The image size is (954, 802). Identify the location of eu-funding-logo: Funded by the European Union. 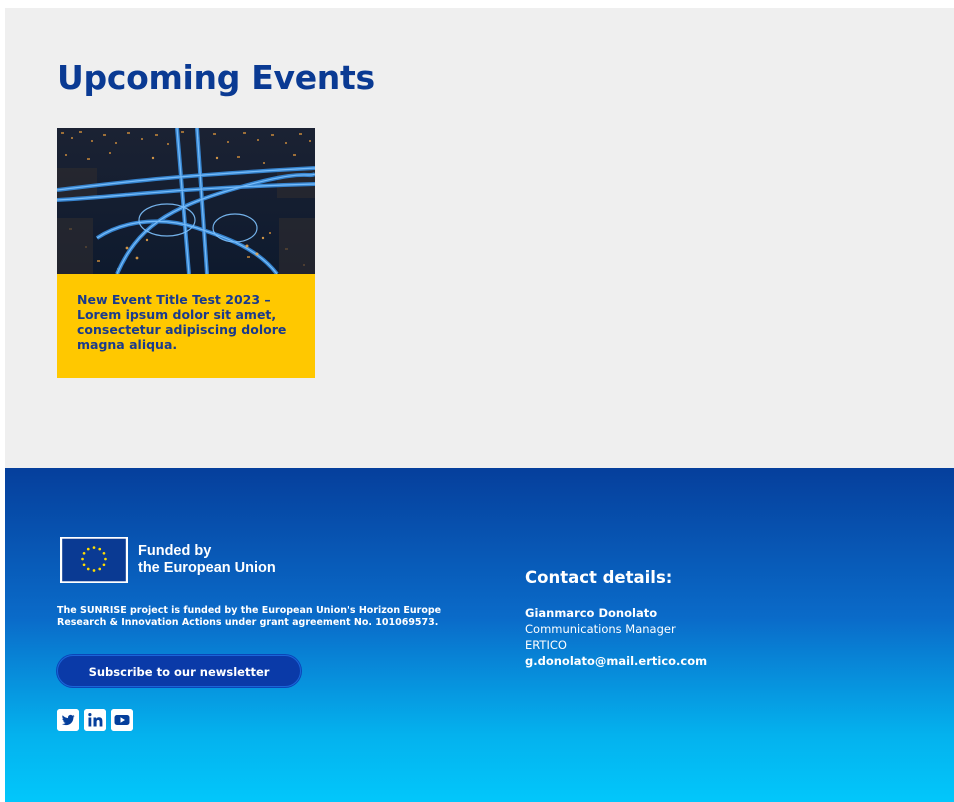
(168, 560).